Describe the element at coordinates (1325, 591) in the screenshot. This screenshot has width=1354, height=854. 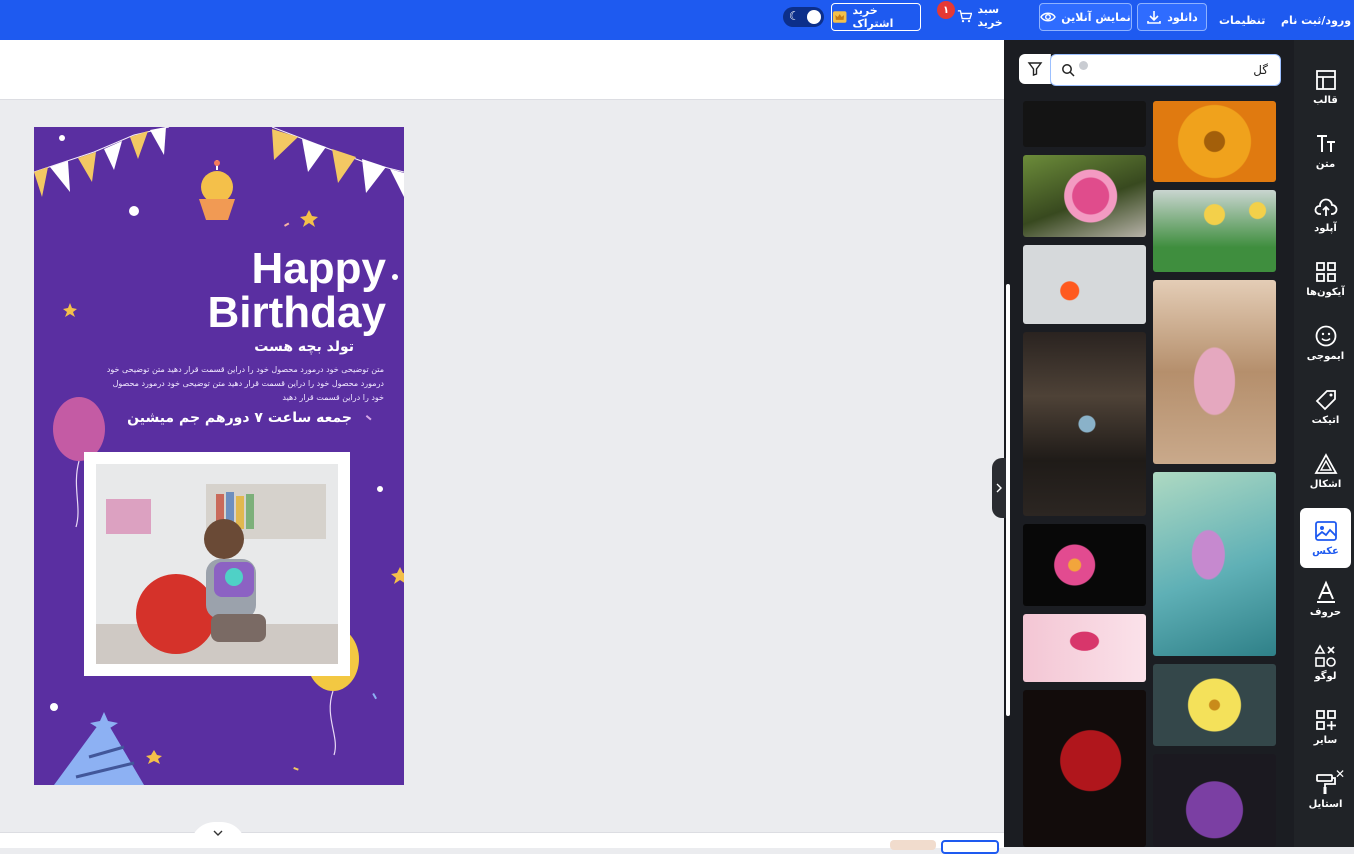
I see `letter-icon` at that location.